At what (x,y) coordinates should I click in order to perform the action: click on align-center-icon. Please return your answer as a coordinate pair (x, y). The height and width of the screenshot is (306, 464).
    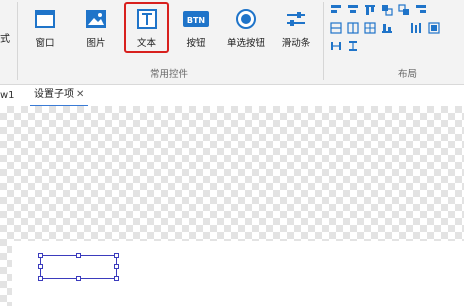
    Looking at the image, I should click on (353, 10).